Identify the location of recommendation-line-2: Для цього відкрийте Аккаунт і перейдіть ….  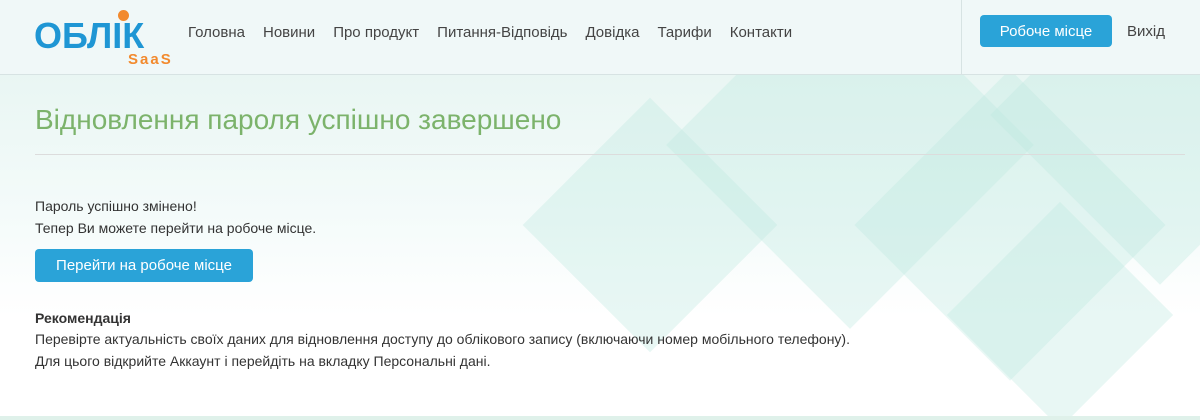
(263, 361).